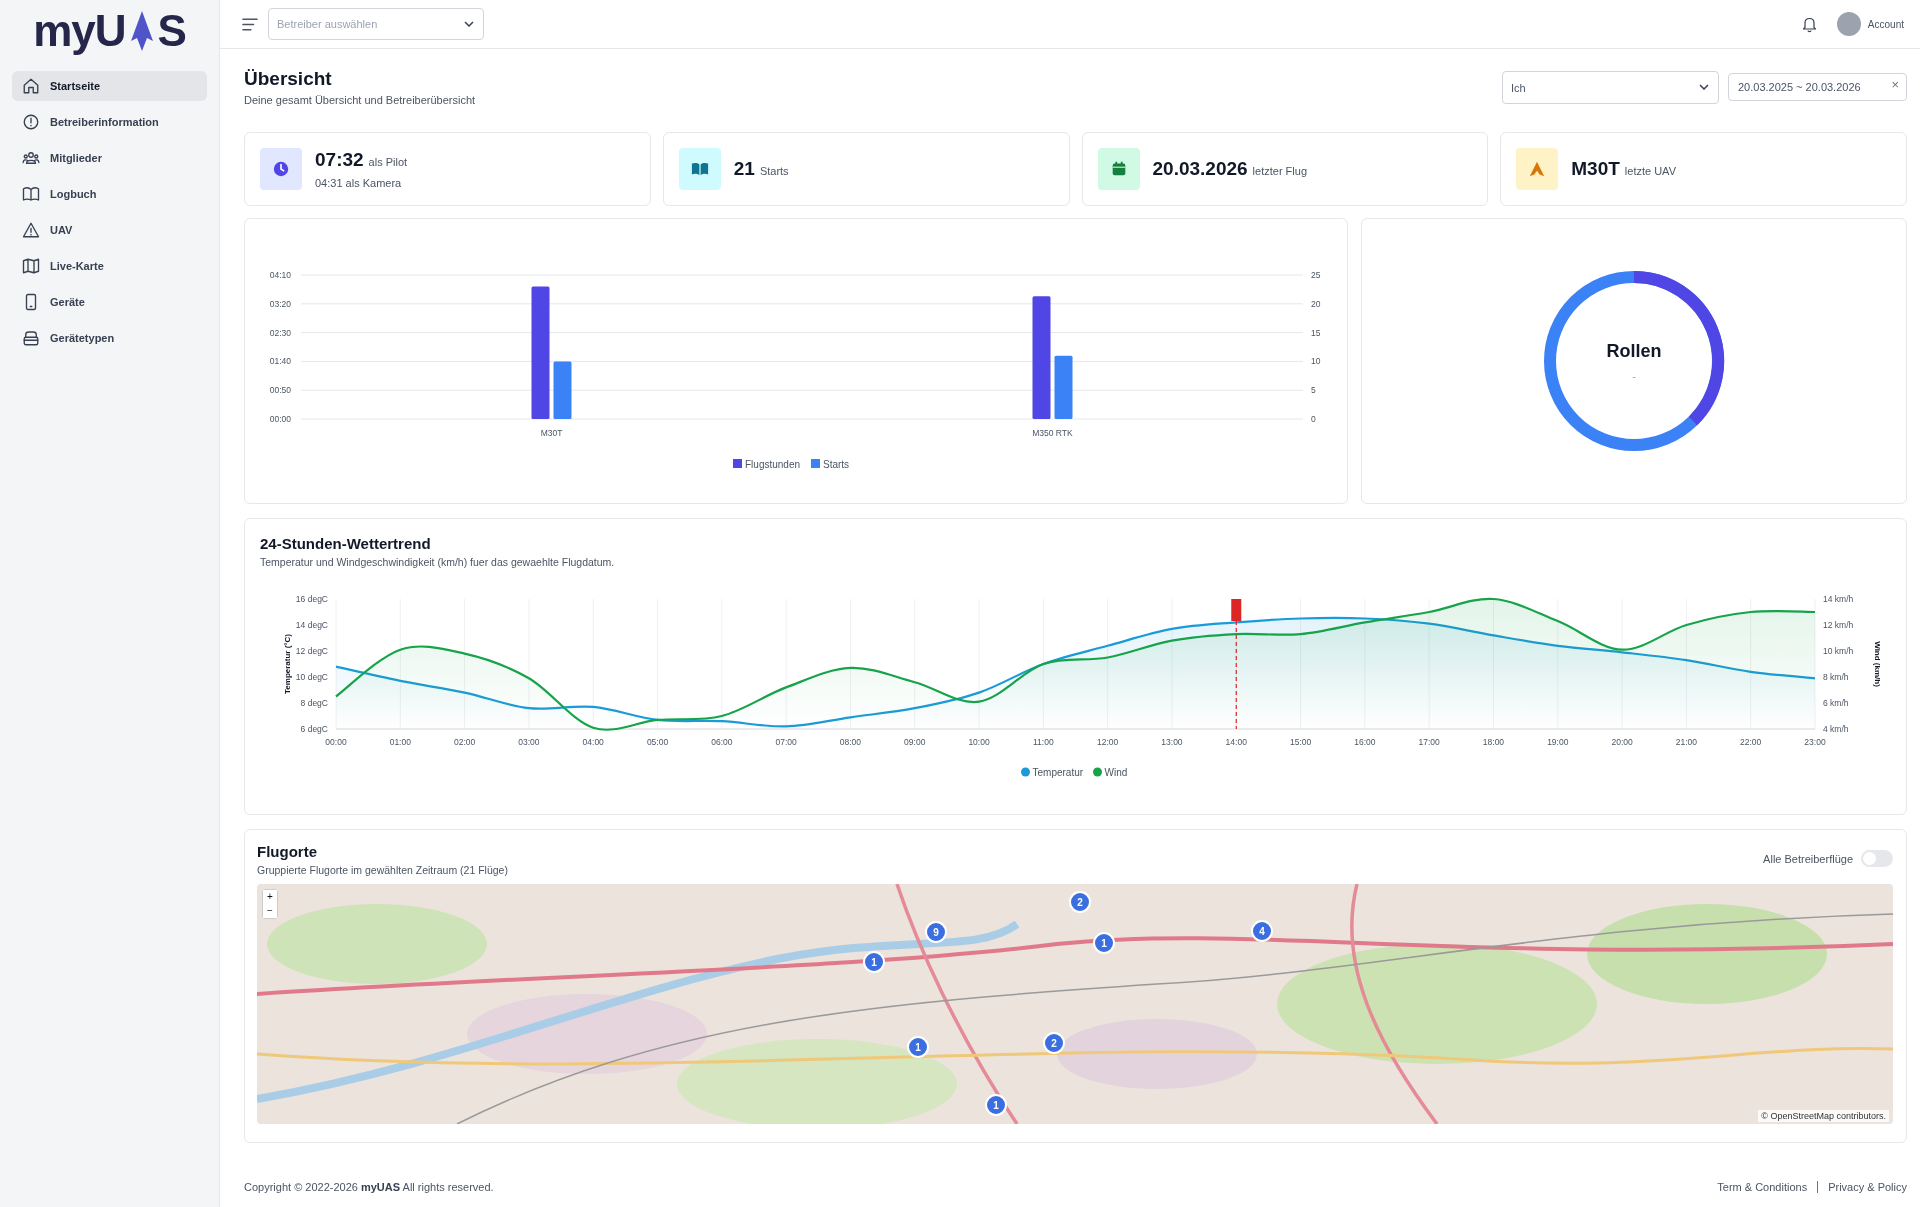 This screenshot has width=1920, height=1207. I want to click on map-icon, so click(31, 266).